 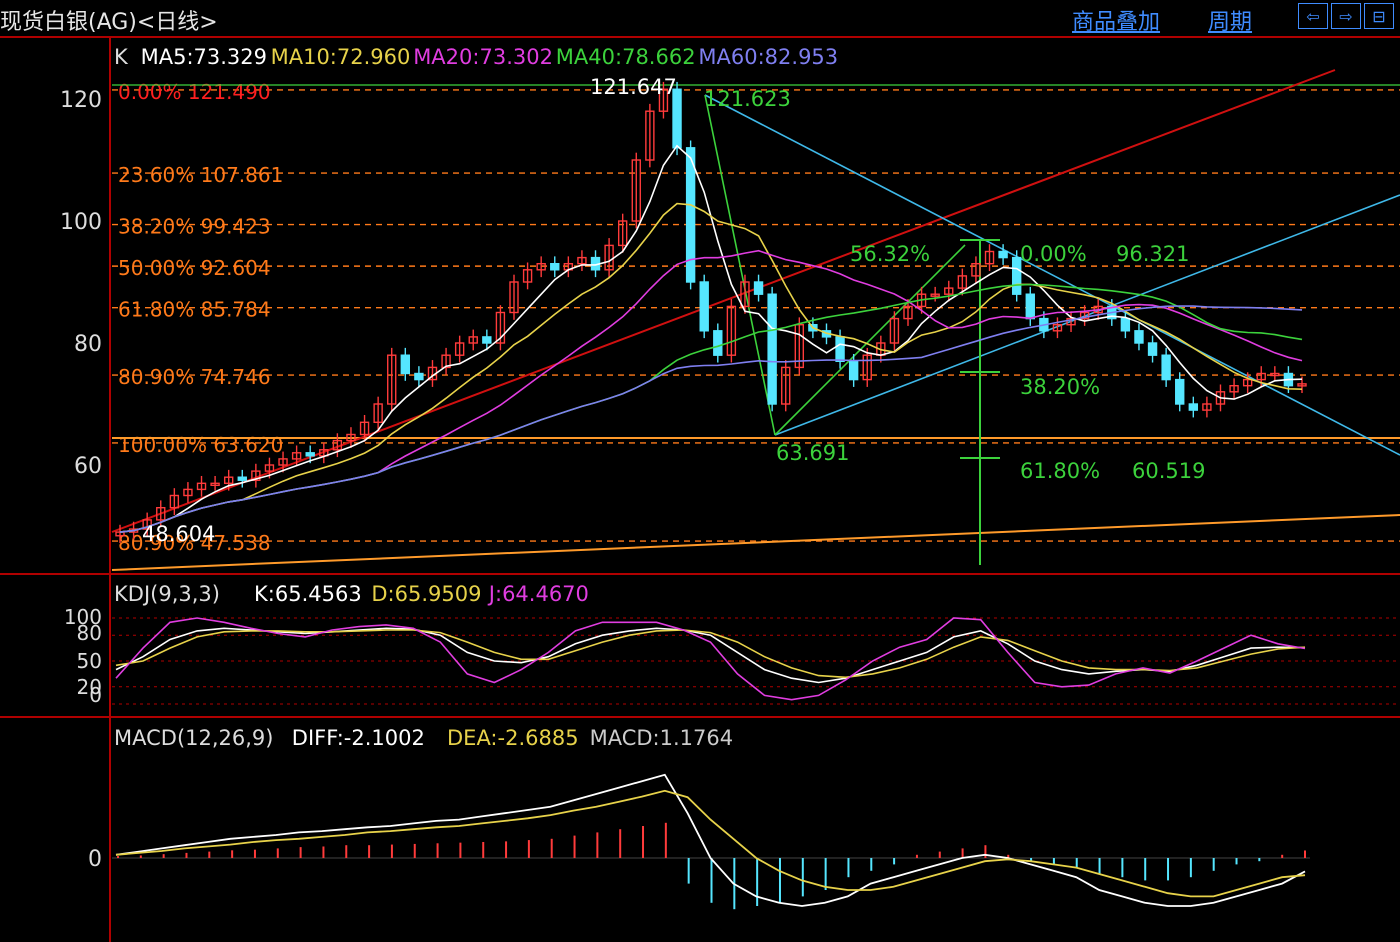 I want to click on ma-legend-ma5: MA5:73.329, so click(x=204, y=57).